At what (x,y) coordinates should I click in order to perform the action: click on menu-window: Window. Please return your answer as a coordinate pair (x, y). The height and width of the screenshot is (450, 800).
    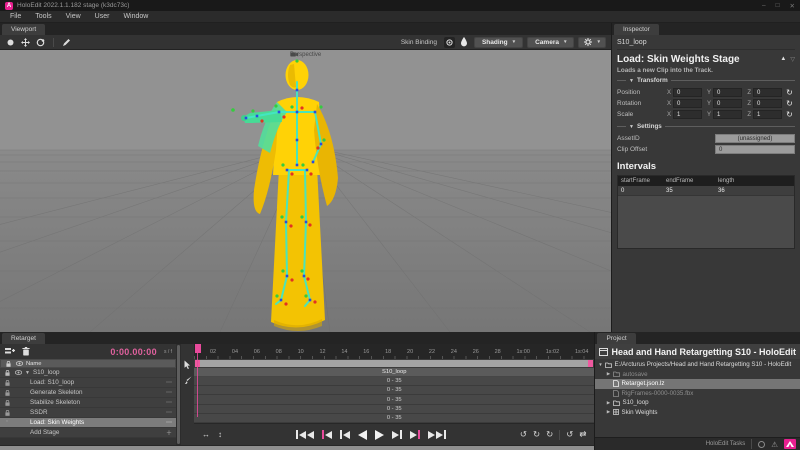
    Looking at the image, I should click on (135, 16).